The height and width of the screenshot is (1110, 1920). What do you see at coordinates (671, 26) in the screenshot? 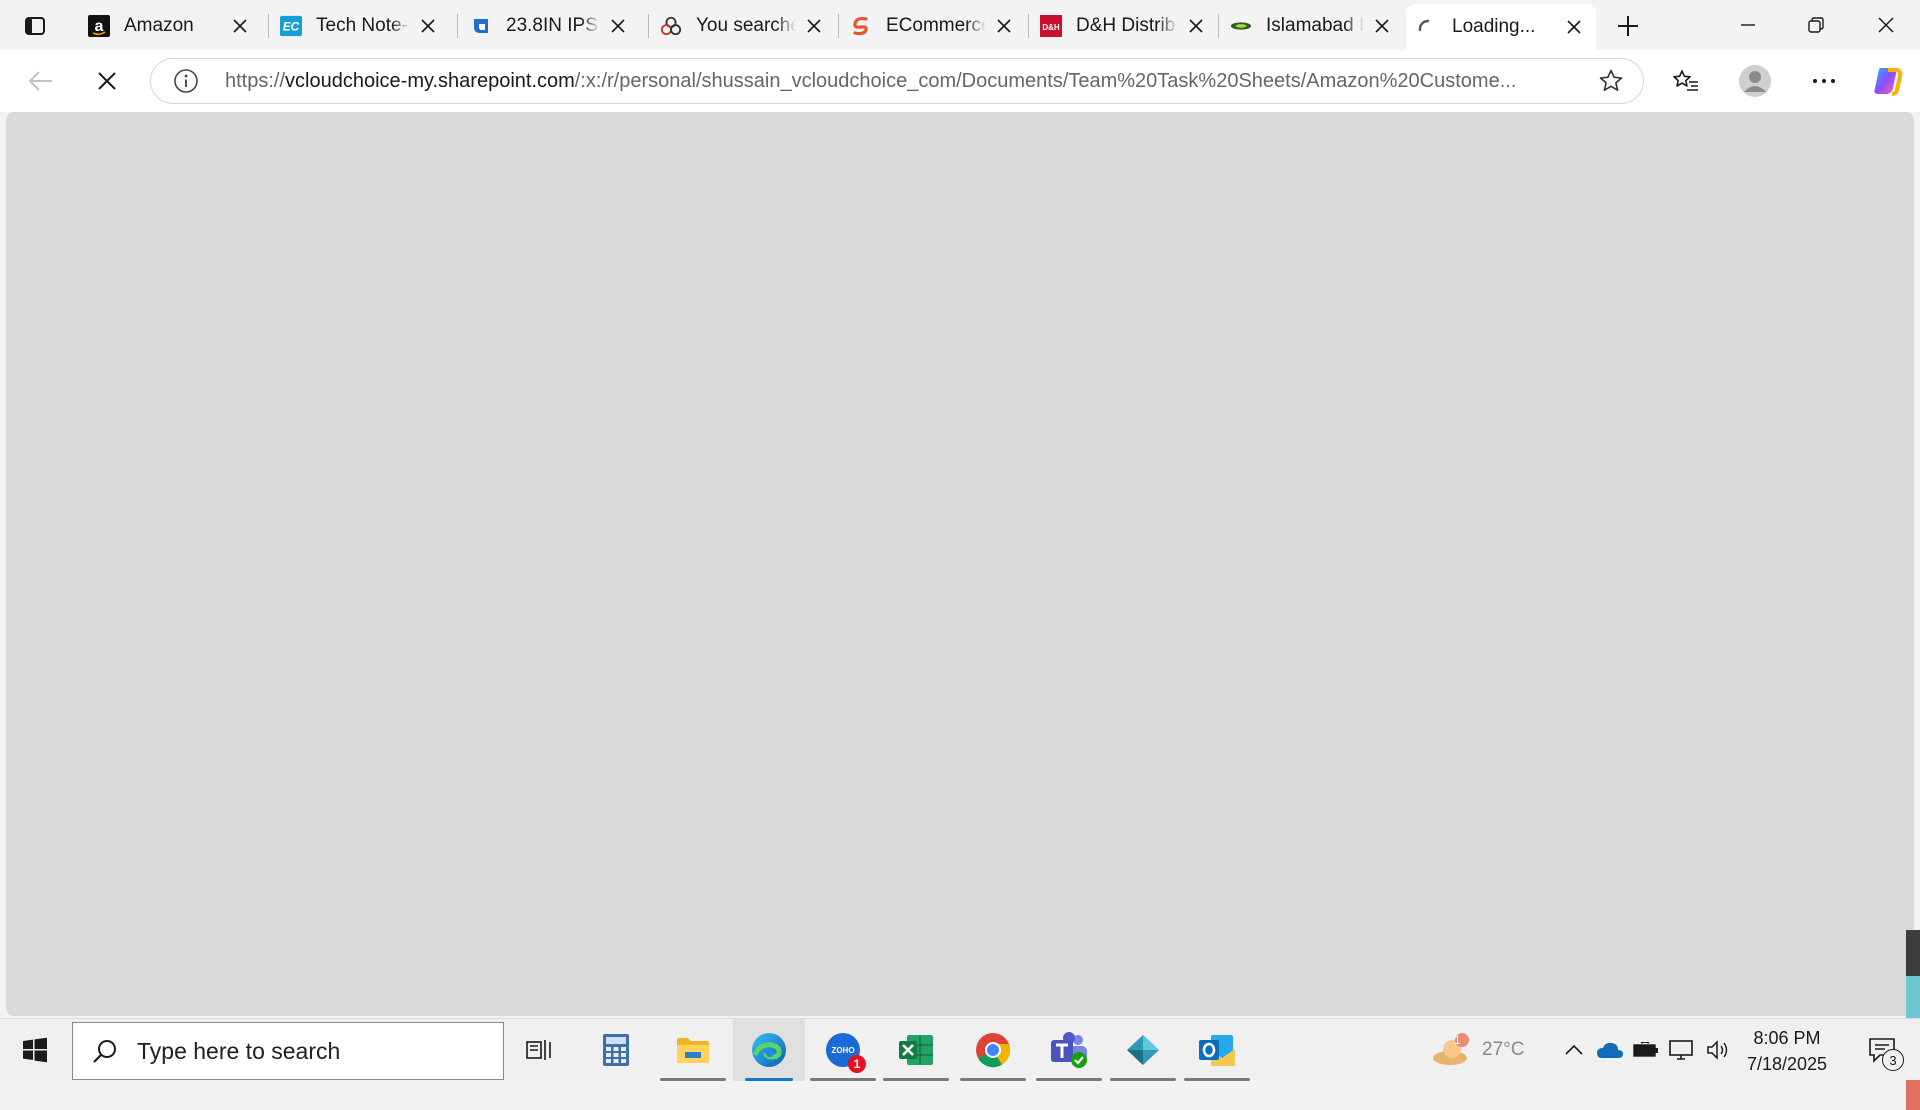
I see `search-site-icon` at bounding box center [671, 26].